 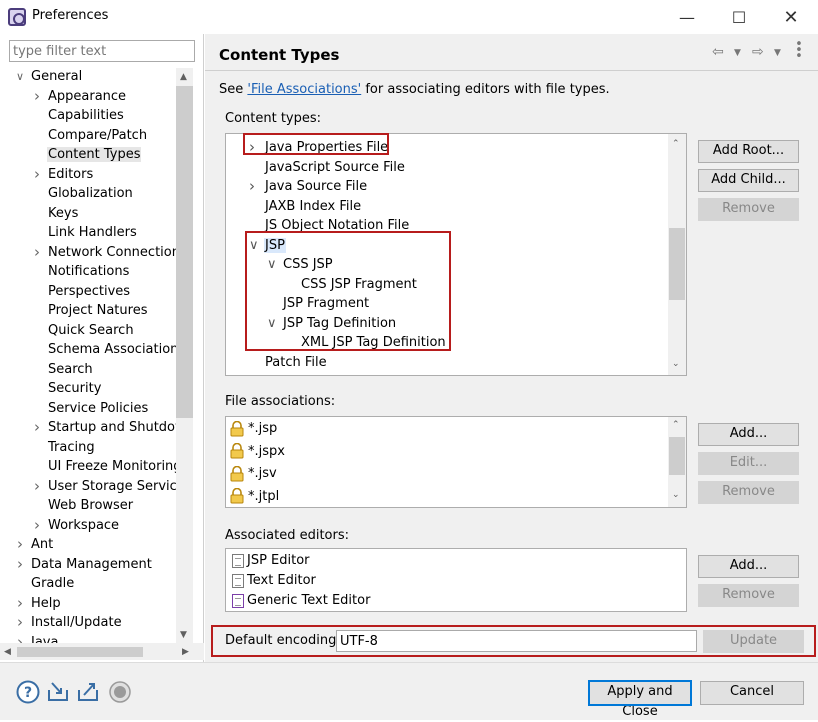 What do you see at coordinates (71, 448) in the screenshot?
I see `tree-item-tracing: Tracing` at bounding box center [71, 448].